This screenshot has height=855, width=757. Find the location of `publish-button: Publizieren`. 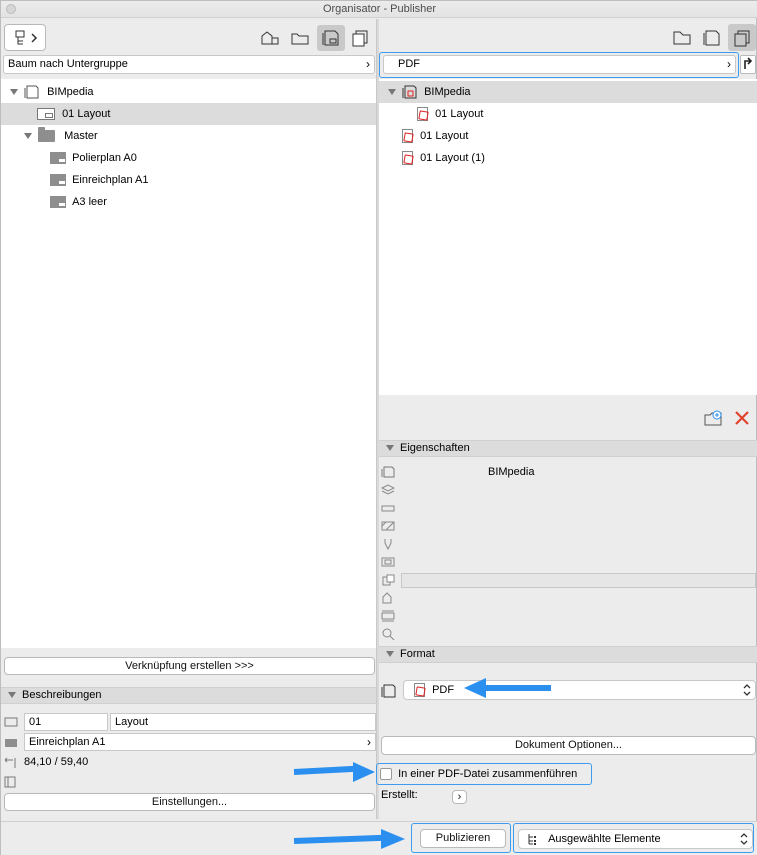

publish-button: Publizieren is located at coordinates (463, 838).